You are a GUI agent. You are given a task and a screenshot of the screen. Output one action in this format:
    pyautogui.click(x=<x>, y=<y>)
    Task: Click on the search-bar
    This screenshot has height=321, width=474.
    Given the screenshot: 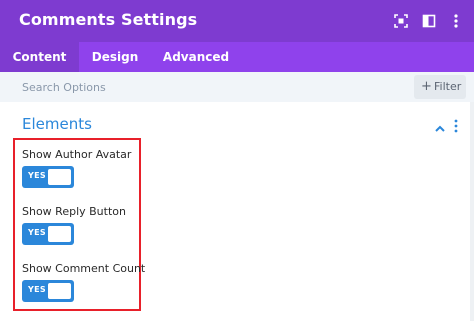 What is the action you would take?
    pyautogui.click(x=237, y=87)
    